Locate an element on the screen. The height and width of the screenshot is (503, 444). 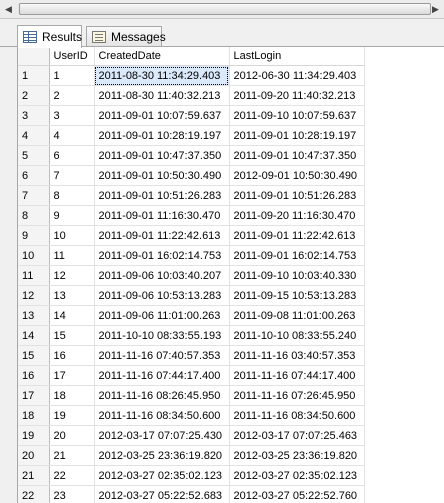
cell-lastlogin: 2012-03-17 07:07:25.463 is located at coordinates (297, 435).